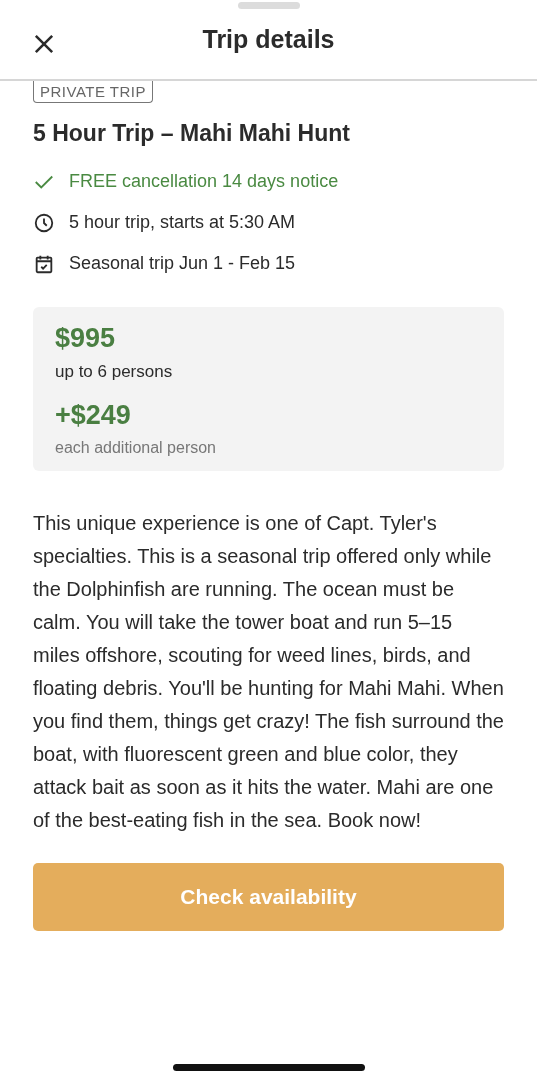 The height and width of the screenshot is (1080, 537). What do you see at coordinates (192, 133) in the screenshot?
I see `trip-title: 5 Hour Trip – Mahi Mahi Hunt` at bounding box center [192, 133].